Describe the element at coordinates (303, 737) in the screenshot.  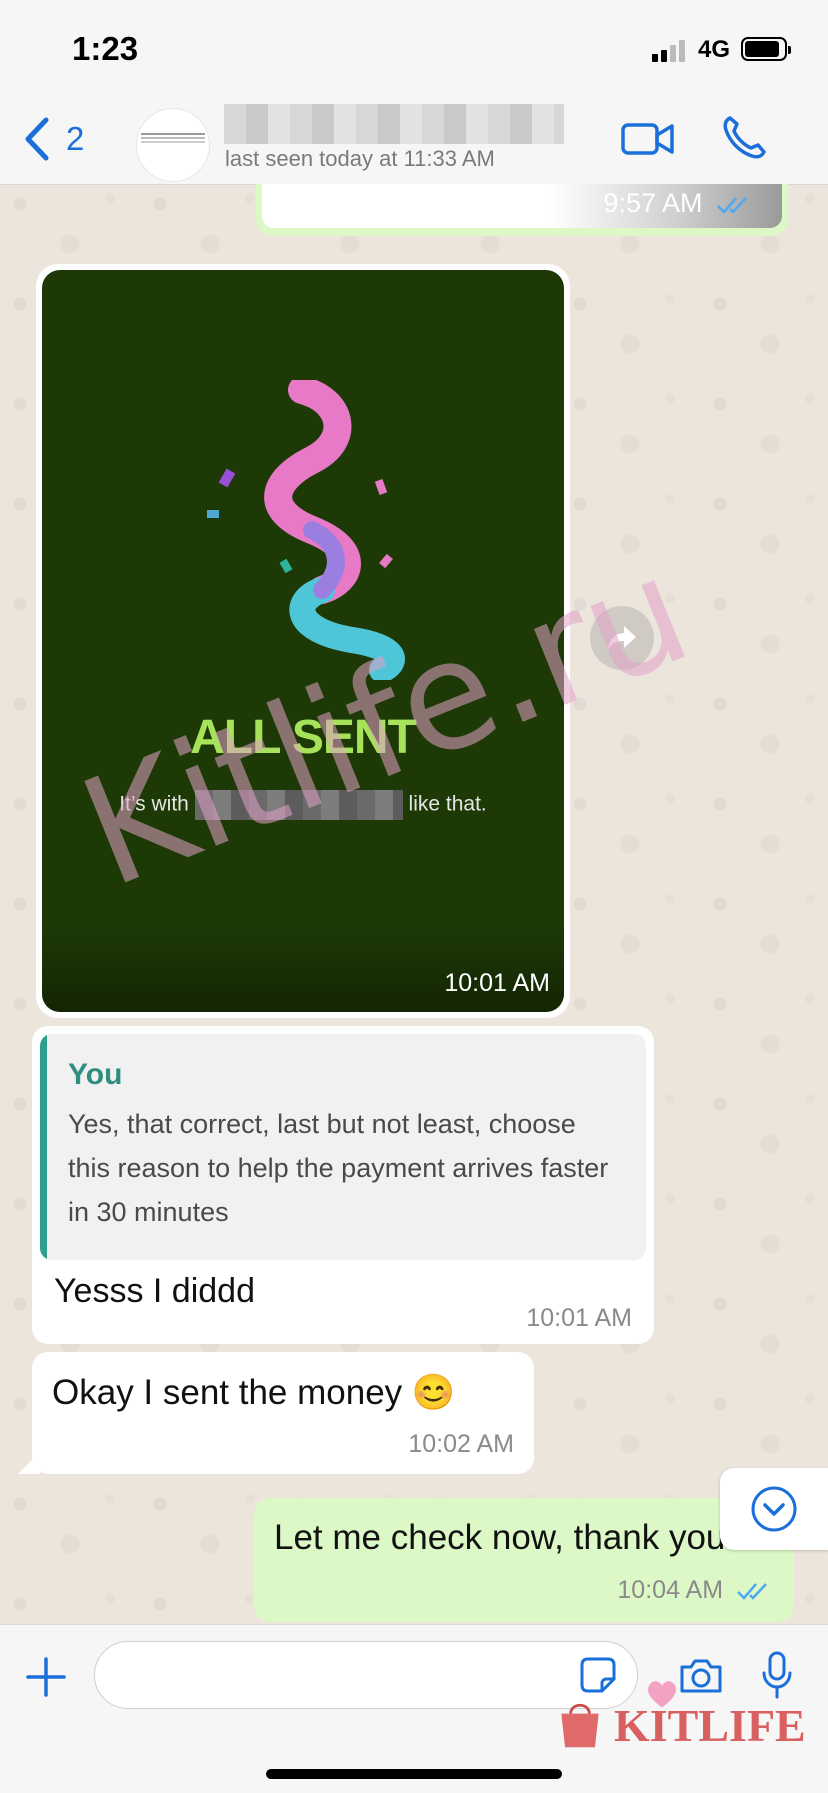
I see `card-headline: ALL SENT` at that location.